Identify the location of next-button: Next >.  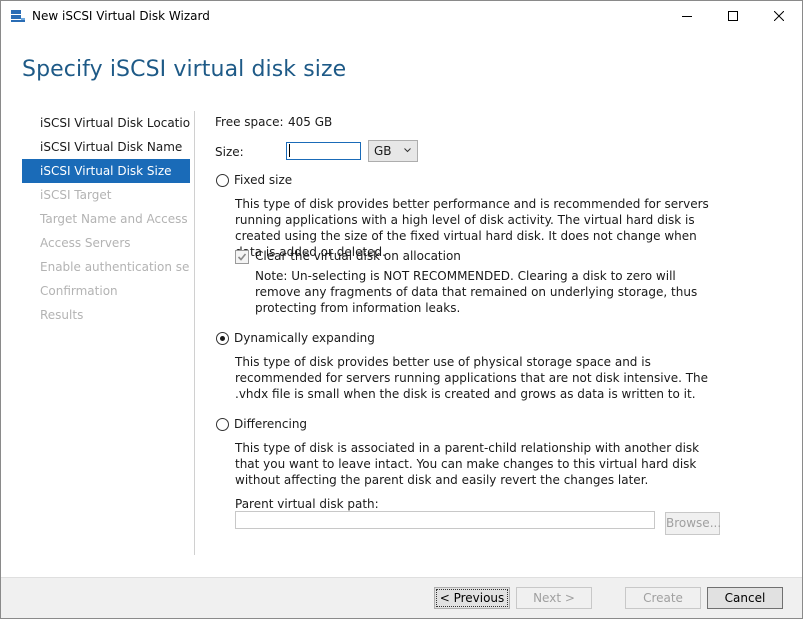
(554, 598).